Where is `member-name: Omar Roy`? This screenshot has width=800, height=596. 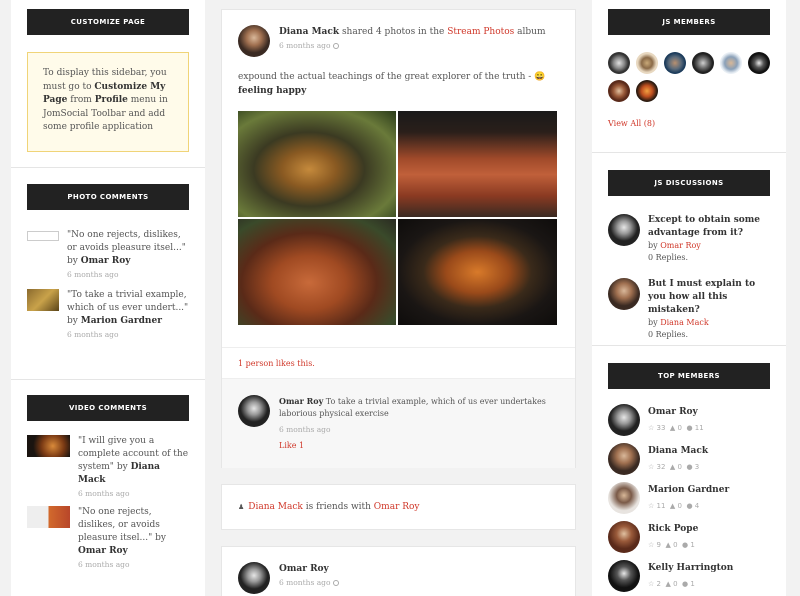 member-name: Omar Roy is located at coordinates (676, 412).